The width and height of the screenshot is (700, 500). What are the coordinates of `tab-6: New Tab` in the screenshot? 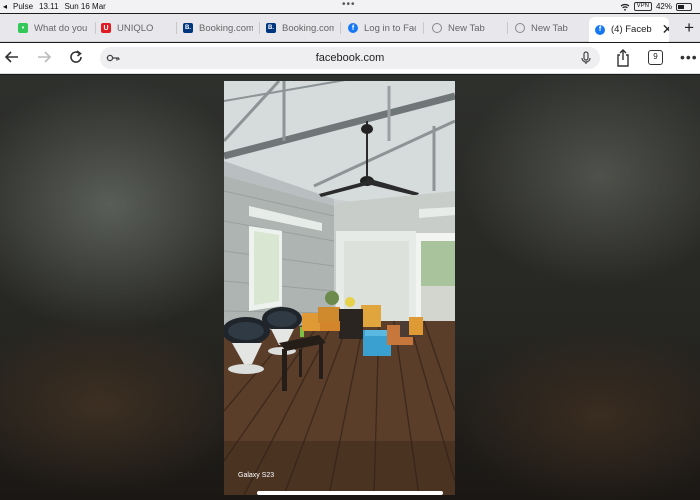 It's located at (467, 28).